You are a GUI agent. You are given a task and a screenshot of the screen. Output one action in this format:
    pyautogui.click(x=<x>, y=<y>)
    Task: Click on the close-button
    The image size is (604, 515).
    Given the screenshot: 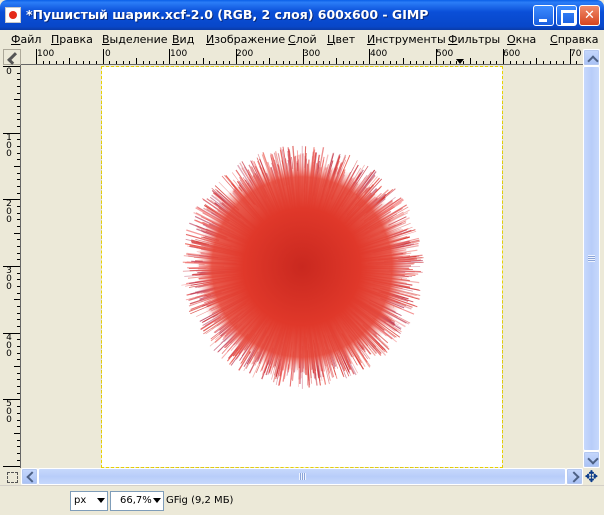 What is the action you would take?
    pyautogui.click(x=589, y=15)
    